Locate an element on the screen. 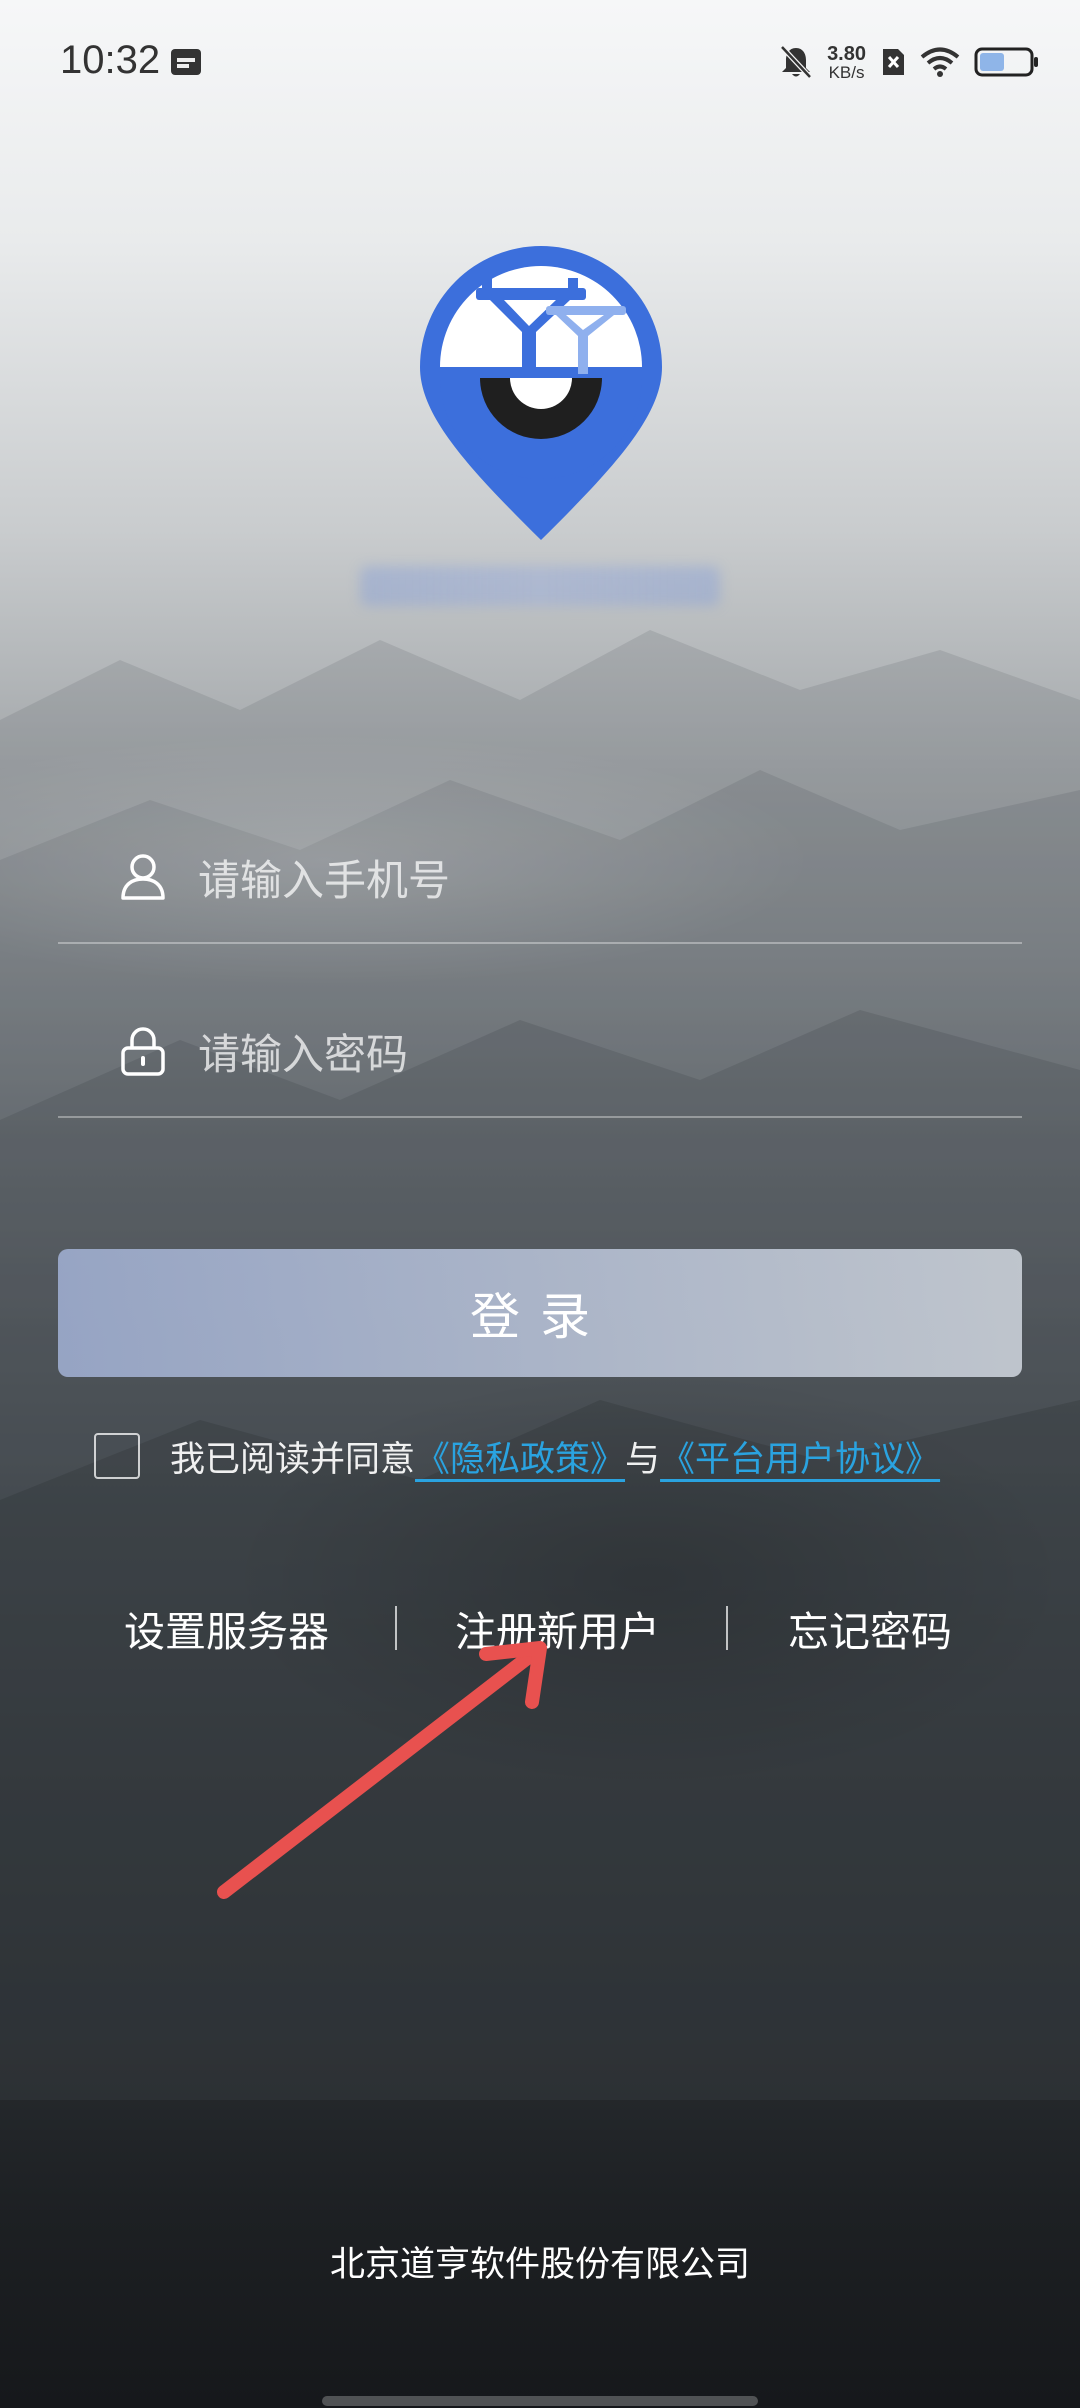  app-logo is located at coordinates (541, 393).